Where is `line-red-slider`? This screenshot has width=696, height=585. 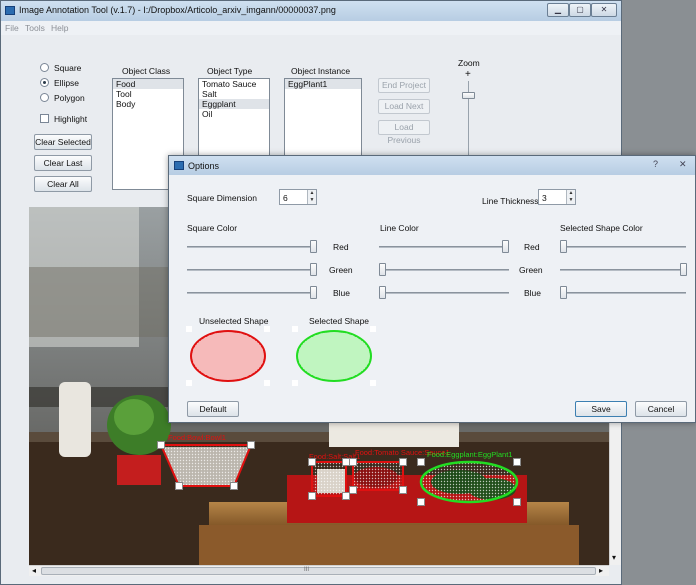
line-red-slider is located at coordinates (444, 247).